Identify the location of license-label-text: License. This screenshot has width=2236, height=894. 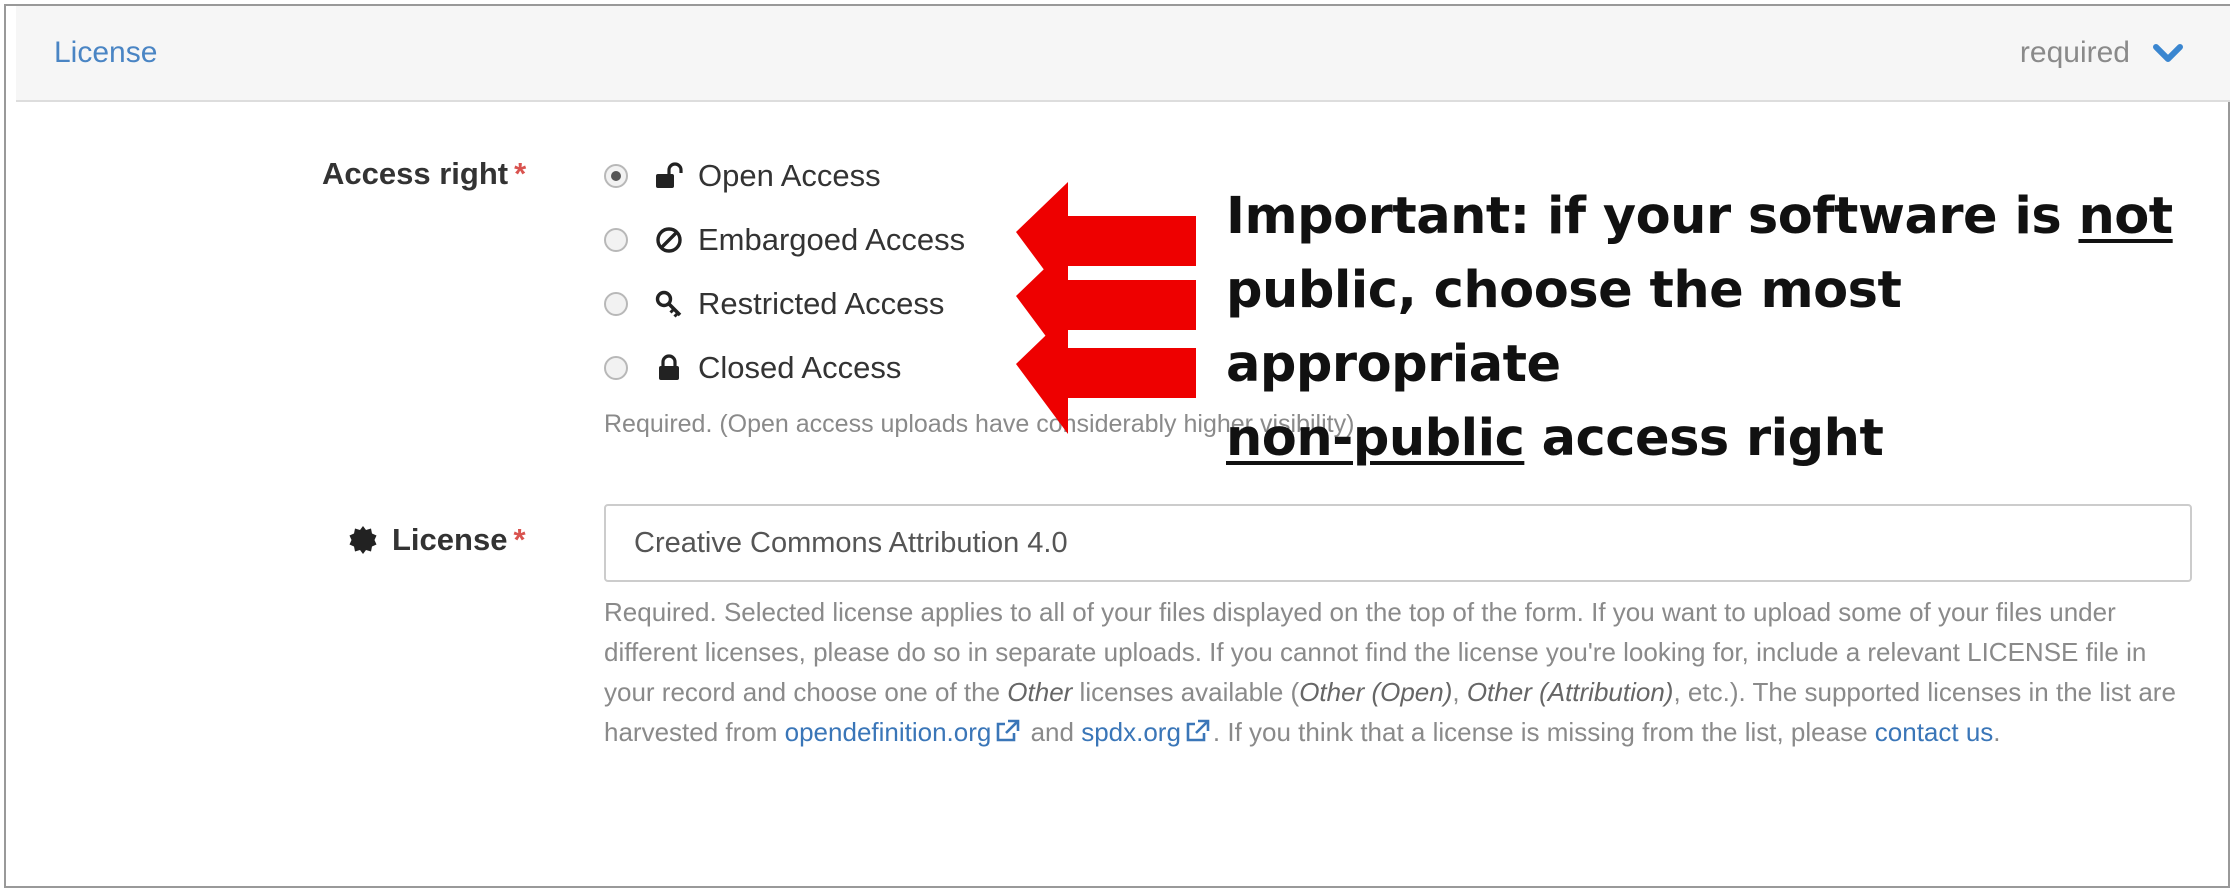
(450, 539).